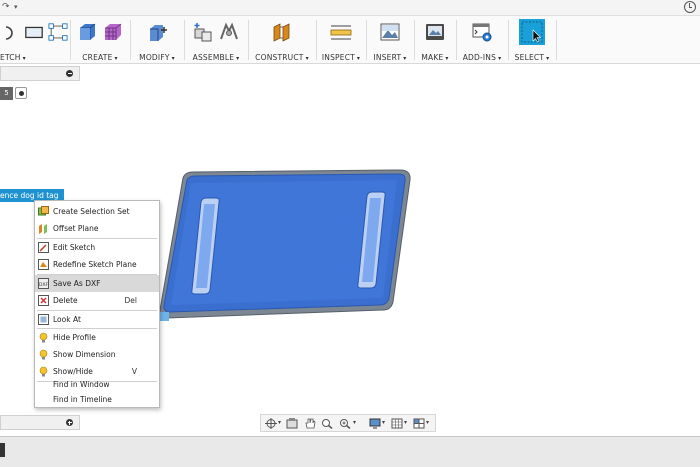  I want to click on ribbon-group-make: MAKE ▾, so click(435, 40).